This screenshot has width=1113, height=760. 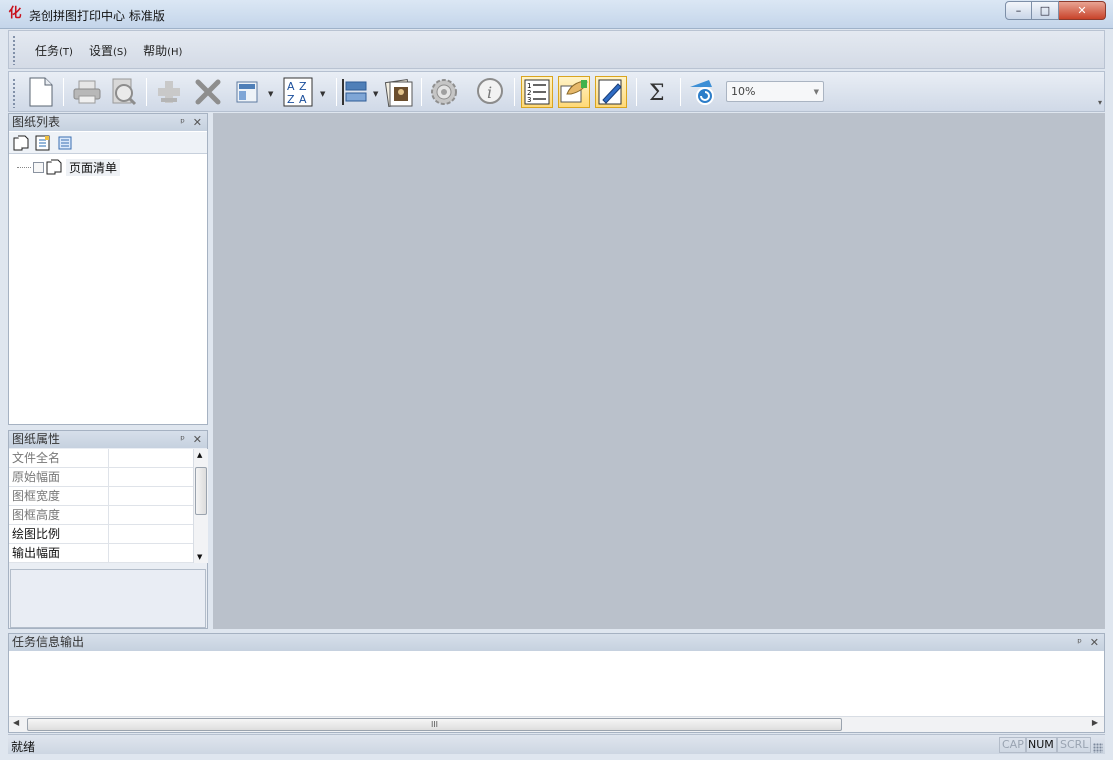 I want to click on property-row: 输出幅面, so click(x=101, y=553).